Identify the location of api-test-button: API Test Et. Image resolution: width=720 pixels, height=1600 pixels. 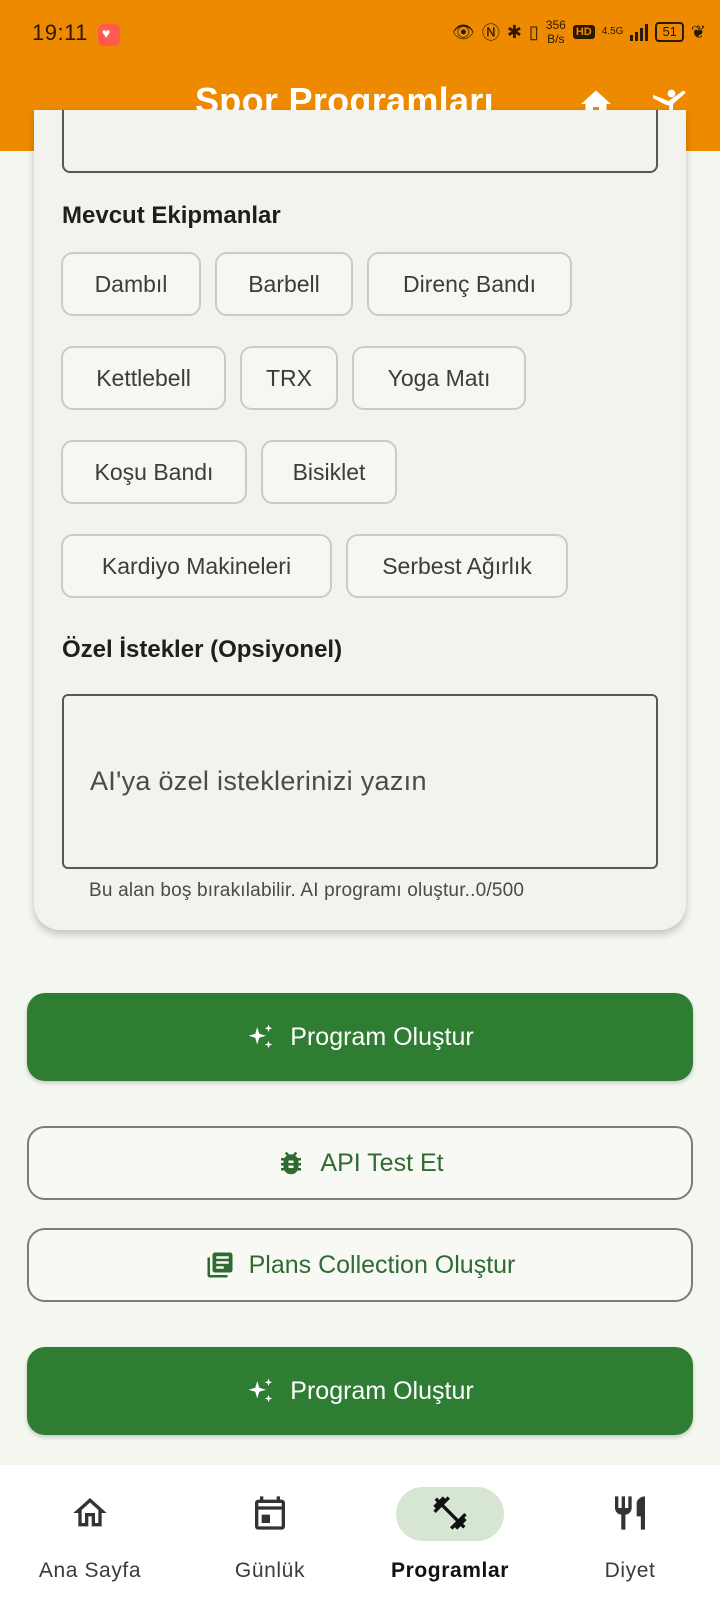
(360, 1163).